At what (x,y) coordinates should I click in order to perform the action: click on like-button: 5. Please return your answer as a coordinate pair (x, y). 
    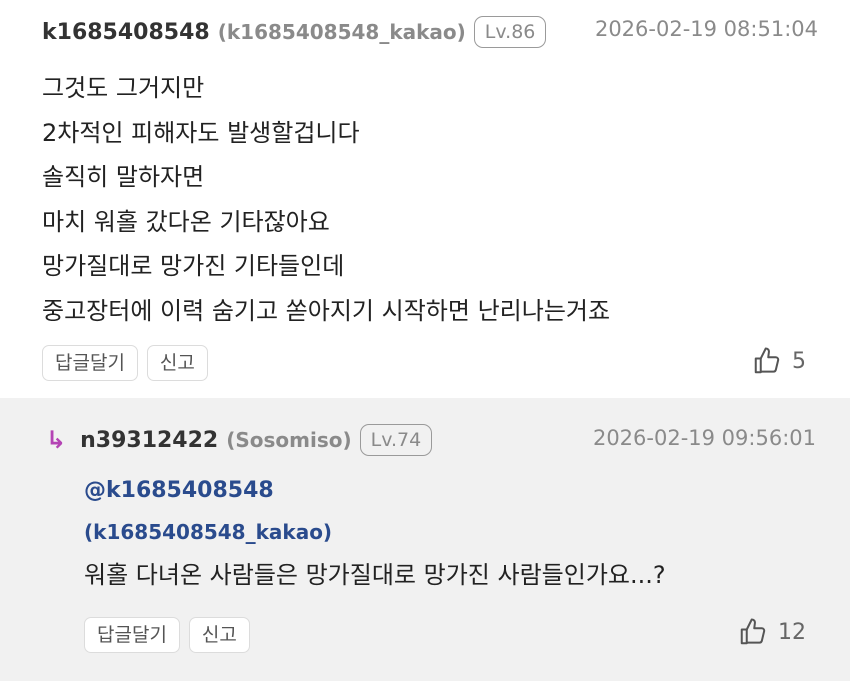
    Looking at the image, I should click on (779, 361).